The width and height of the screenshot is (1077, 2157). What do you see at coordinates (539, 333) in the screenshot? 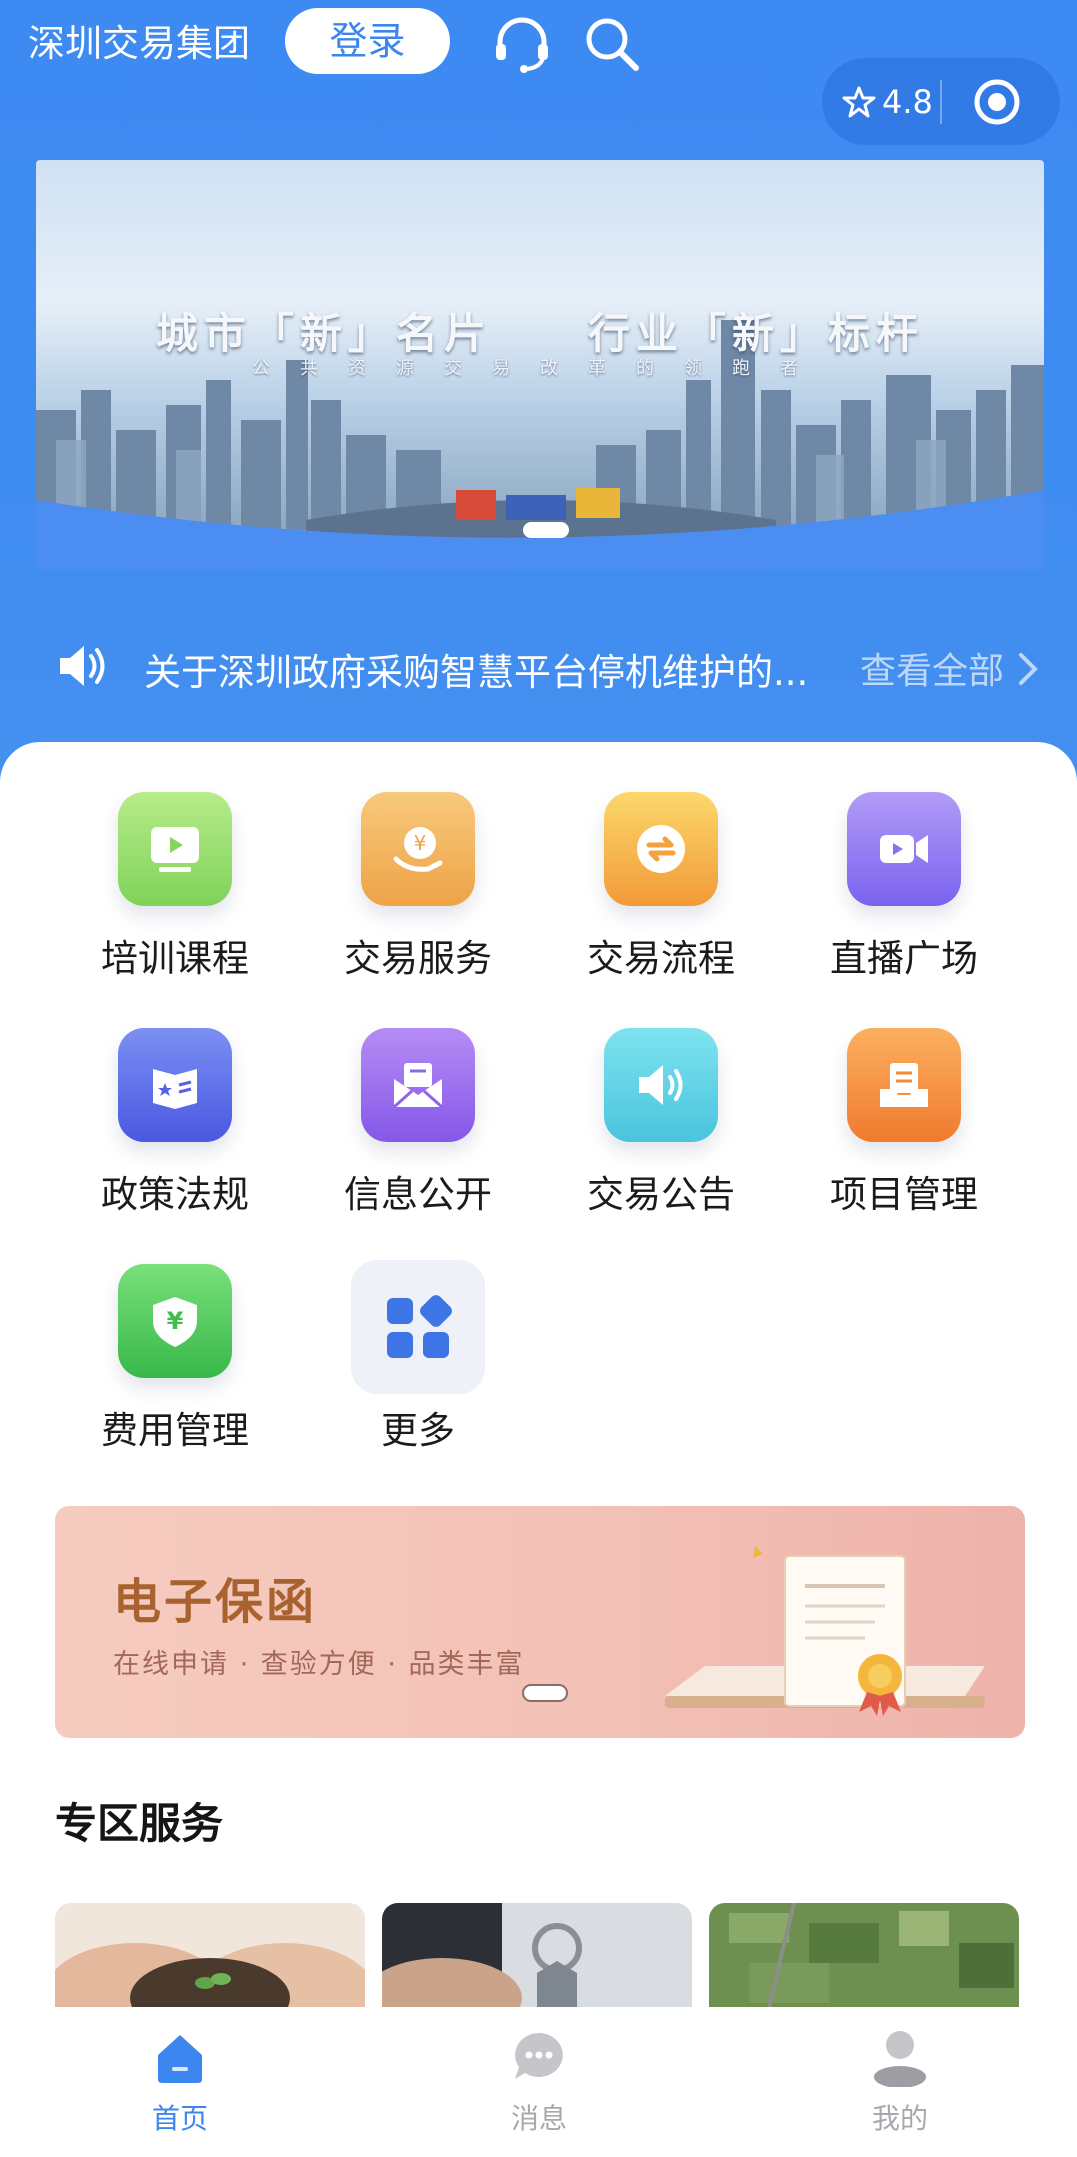
I see `banner-title: 城市「新」名片 行业「新」标杆` at bounding box center [539, 333].